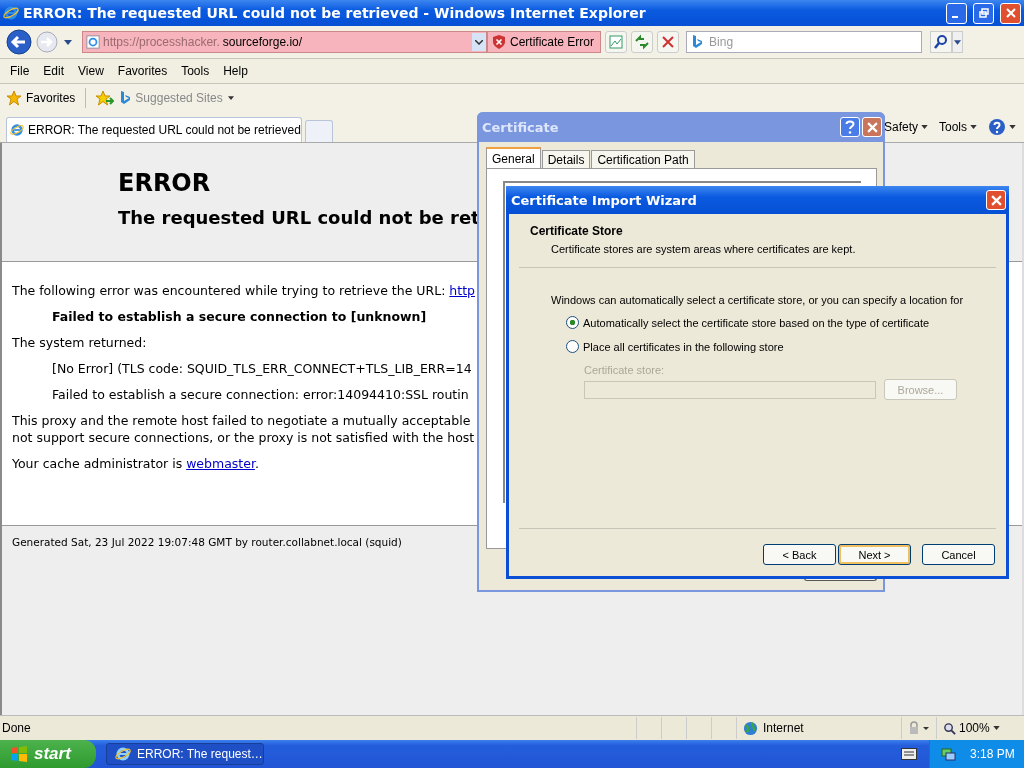  What do you see at coordinates (703, 249) in the screenshot?
I see `section-description: Certificate stores are system areas where certificates are kept.` at bounding box center [703, 249].